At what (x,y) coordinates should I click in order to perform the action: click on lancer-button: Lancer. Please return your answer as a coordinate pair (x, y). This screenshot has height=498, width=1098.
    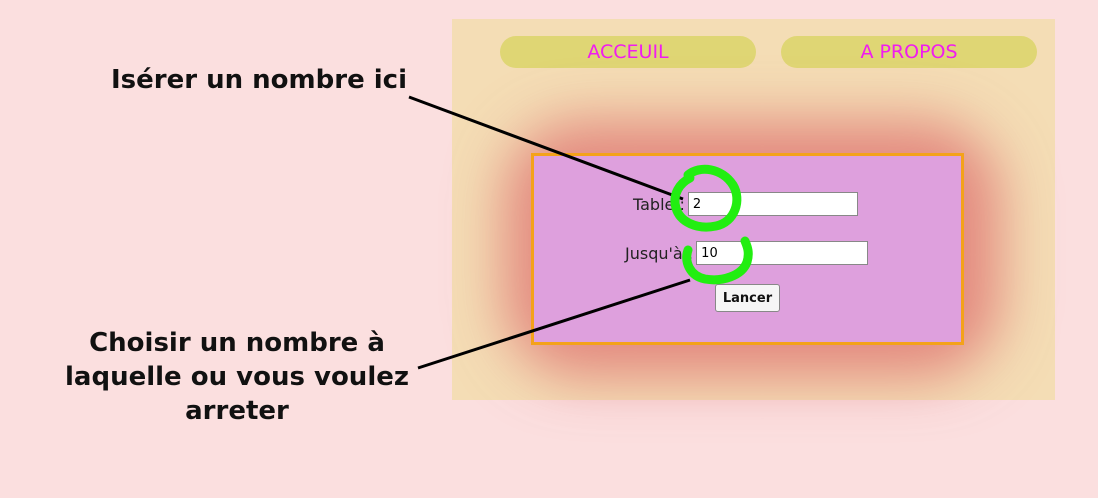
    Looking at the image, I should click on (747, 298).